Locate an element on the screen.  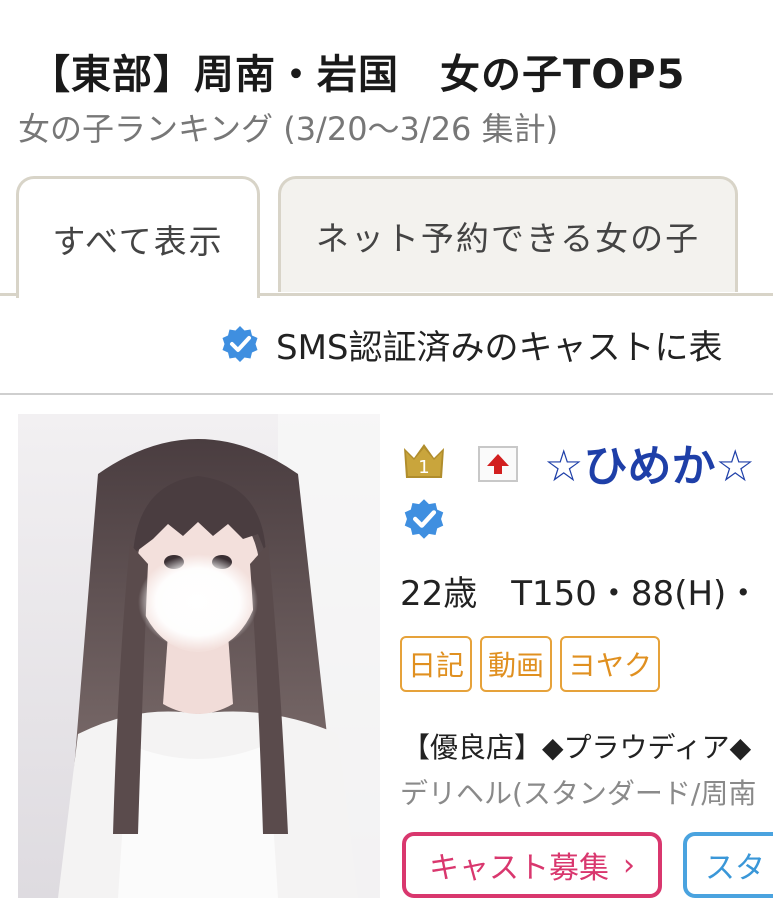
chevron-right-icon: › is located at coordinates (629, 865).